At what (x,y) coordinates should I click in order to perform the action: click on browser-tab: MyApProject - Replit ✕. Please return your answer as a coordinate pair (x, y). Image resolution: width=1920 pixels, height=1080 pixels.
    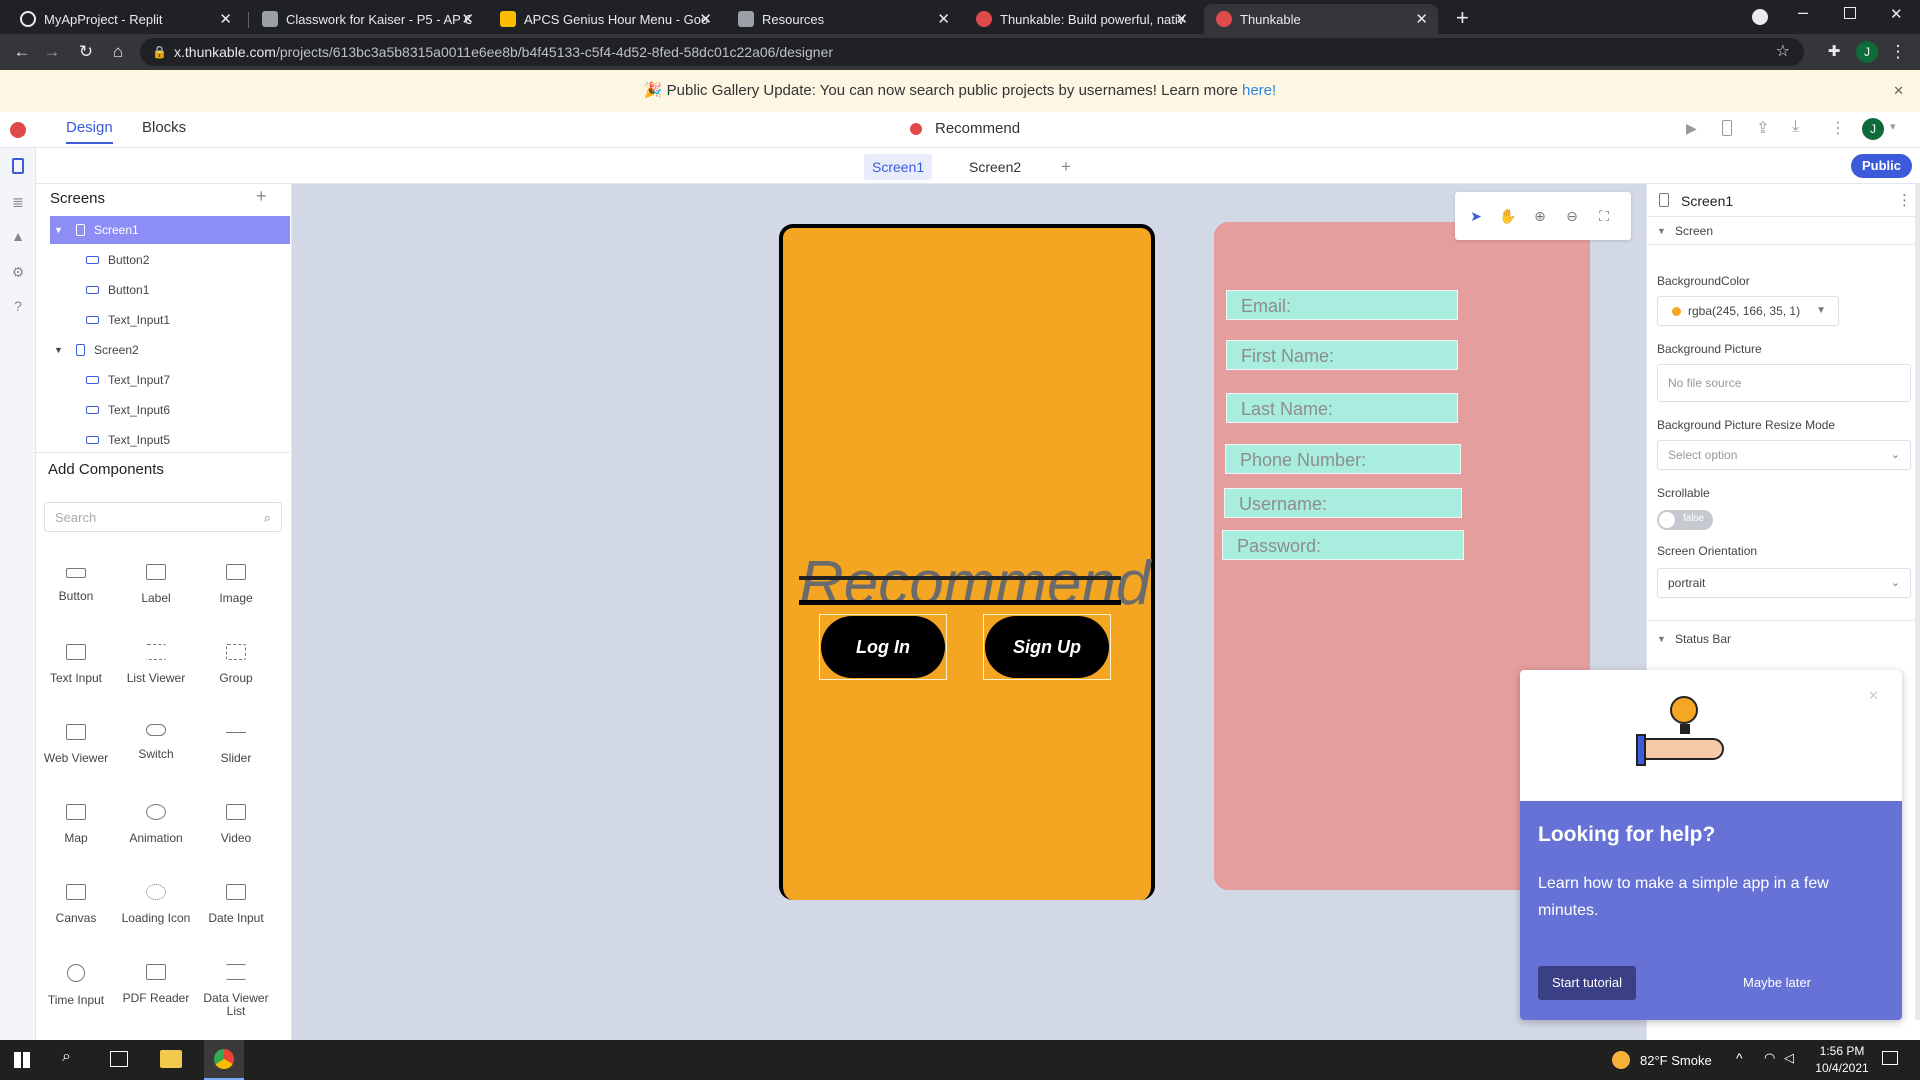
    Looking at the image, I should click on (125, 19).